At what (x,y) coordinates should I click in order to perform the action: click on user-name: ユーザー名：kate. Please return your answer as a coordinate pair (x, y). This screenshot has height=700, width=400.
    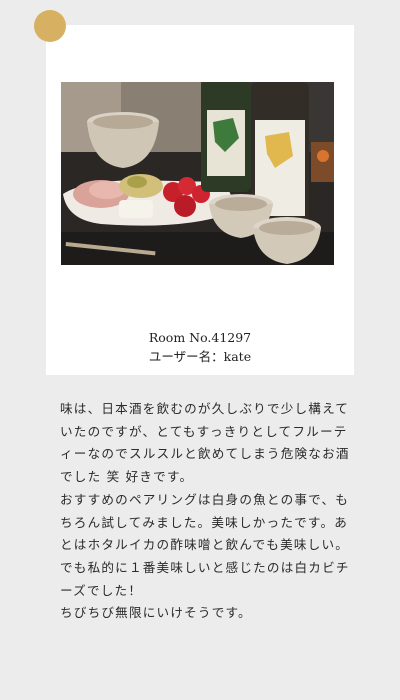
    Looking at the image, I should click on (200, 356).